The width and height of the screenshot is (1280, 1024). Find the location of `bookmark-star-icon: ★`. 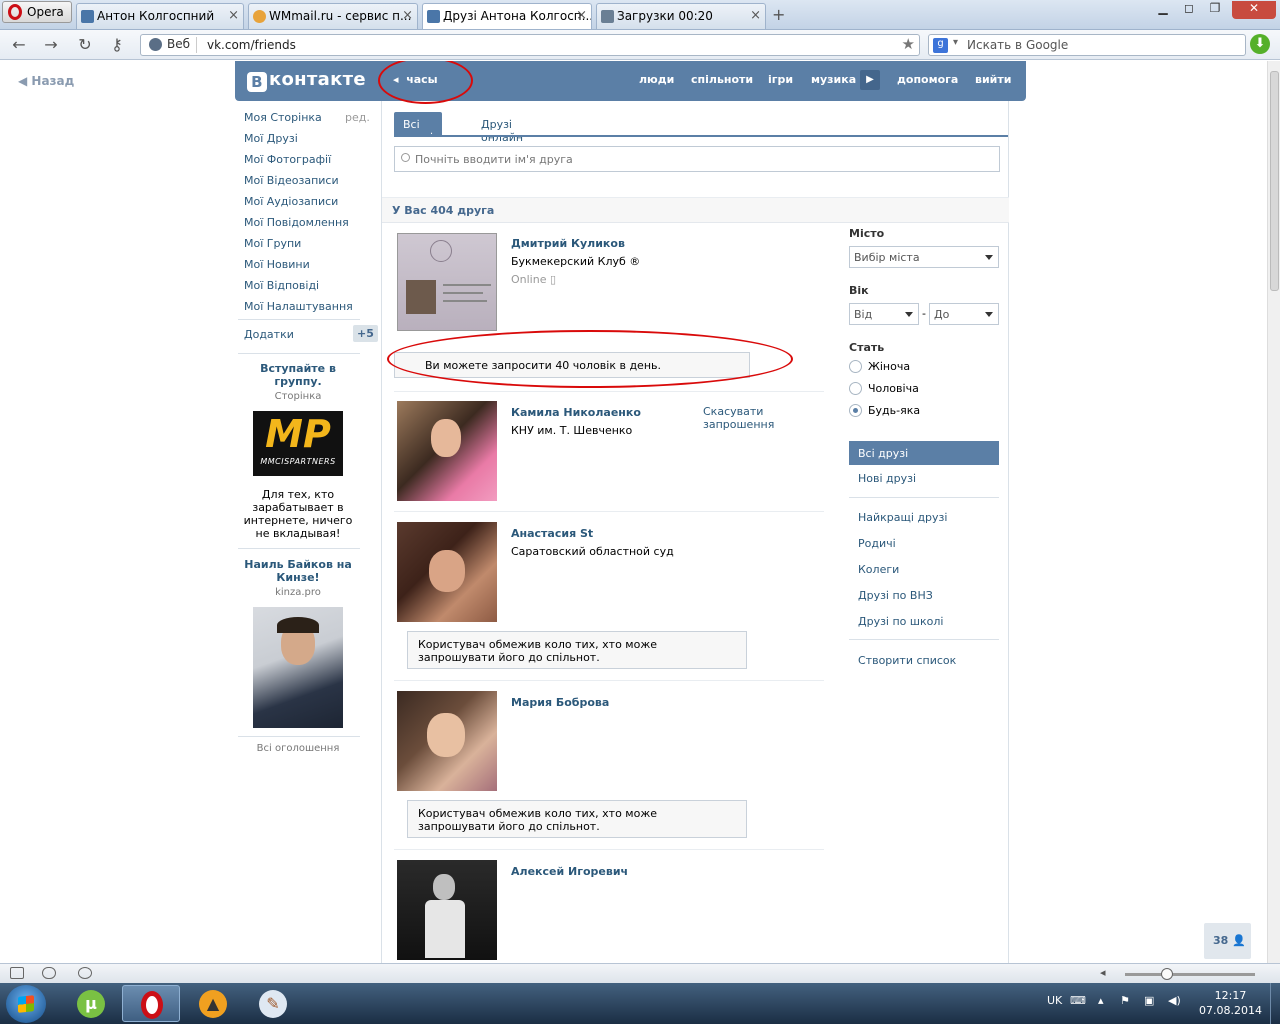

bookmark-star-icon: ★ is located at coordinates (908, 44).